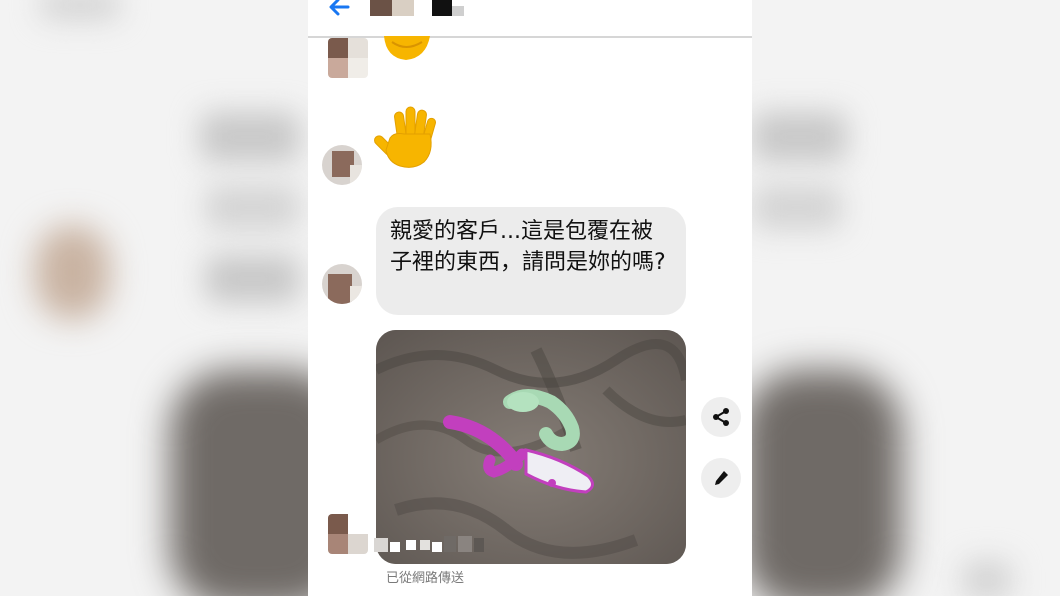 The image size is (1060, 596). Describe the element at coordinates (450, 8) in the screenshot. I see `contact-name-pixelated` at that location.